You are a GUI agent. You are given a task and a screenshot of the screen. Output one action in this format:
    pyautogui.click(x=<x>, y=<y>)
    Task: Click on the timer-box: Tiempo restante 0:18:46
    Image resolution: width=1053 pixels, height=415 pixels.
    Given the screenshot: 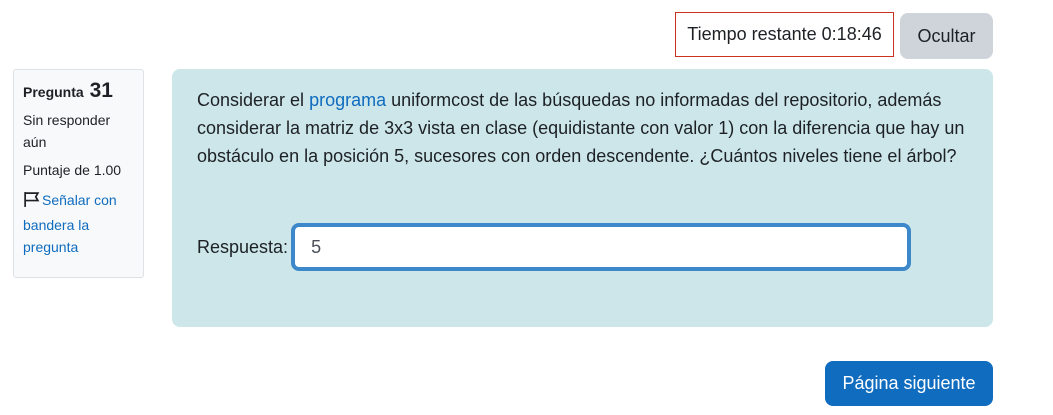 What is the action you would take?
    pyautogui.click(x=784, y=34)
    